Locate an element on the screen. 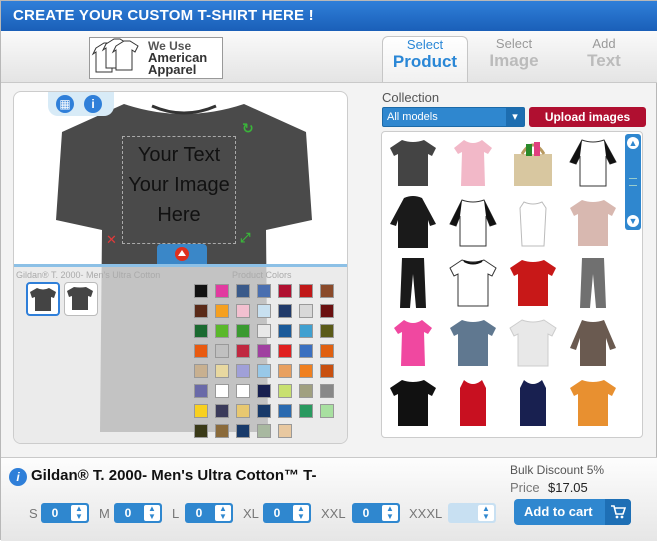  grid-scrollbar: ▲ ▼ is located at coordinates (633, 182).